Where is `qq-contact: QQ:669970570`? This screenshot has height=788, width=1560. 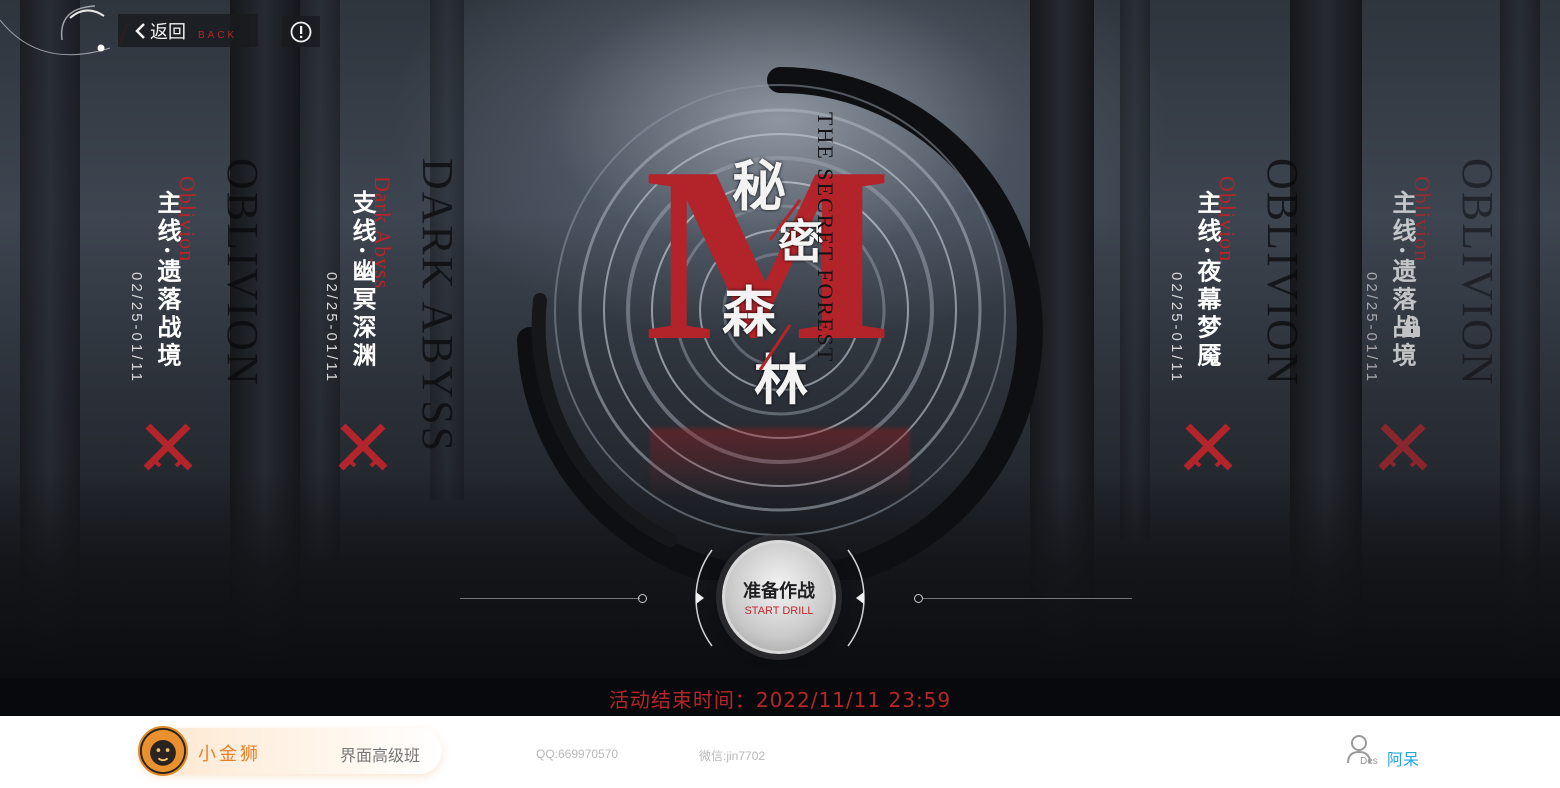
qq-contact: QQ:669970570 is located at coordinates (577, 754).